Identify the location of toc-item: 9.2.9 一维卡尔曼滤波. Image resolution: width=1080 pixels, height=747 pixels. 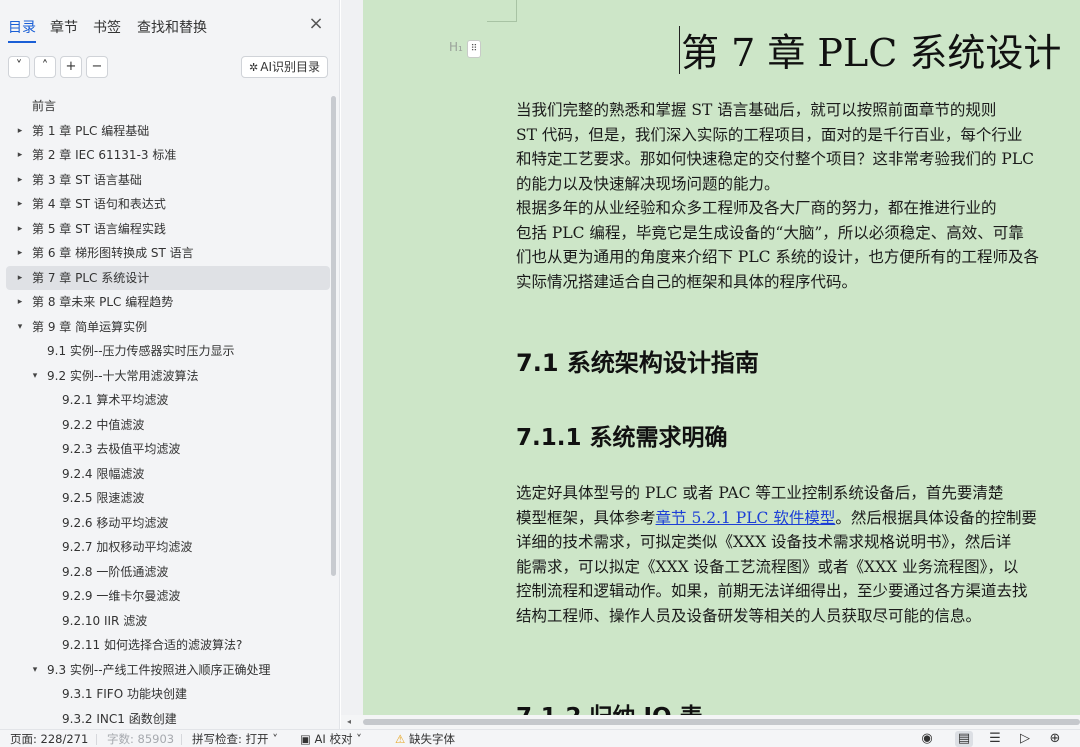
(168, 596).